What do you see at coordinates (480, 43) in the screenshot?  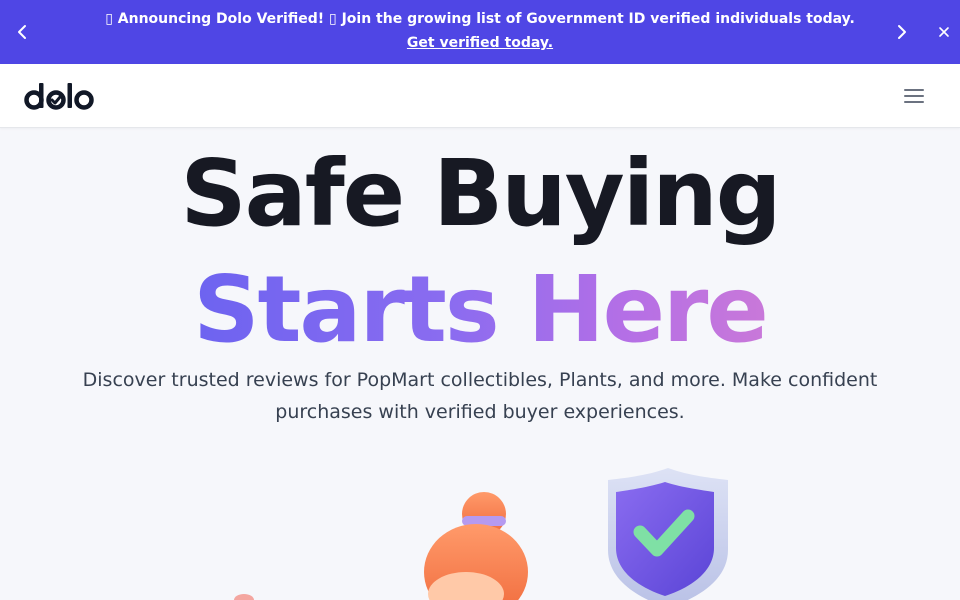 I see `get-verified-link: Get verified today.` at bounding box center [480, 43].